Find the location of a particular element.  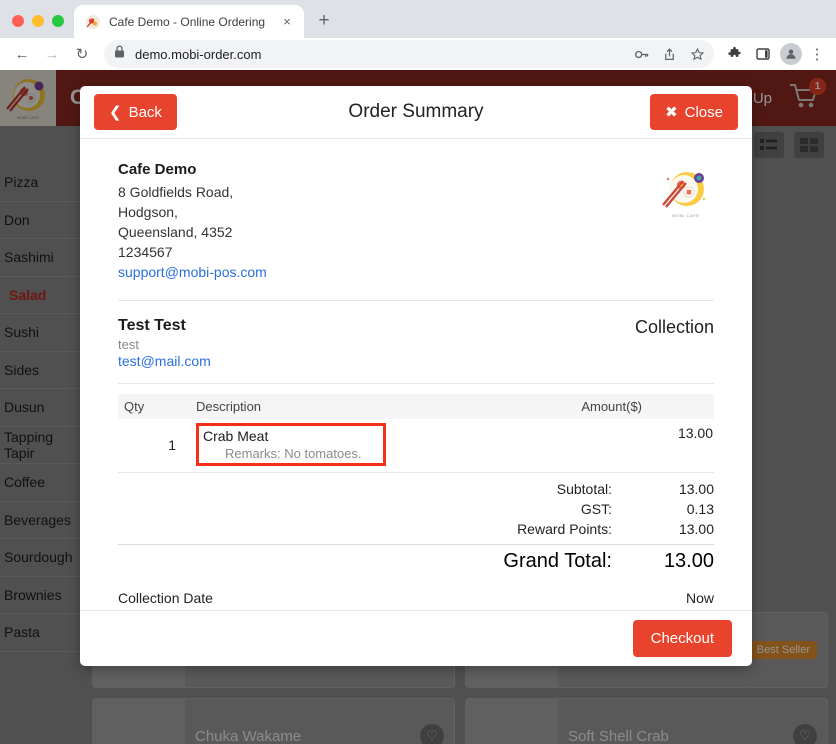

reward-points-value: 13.00 is located at coordinates (696, 529).